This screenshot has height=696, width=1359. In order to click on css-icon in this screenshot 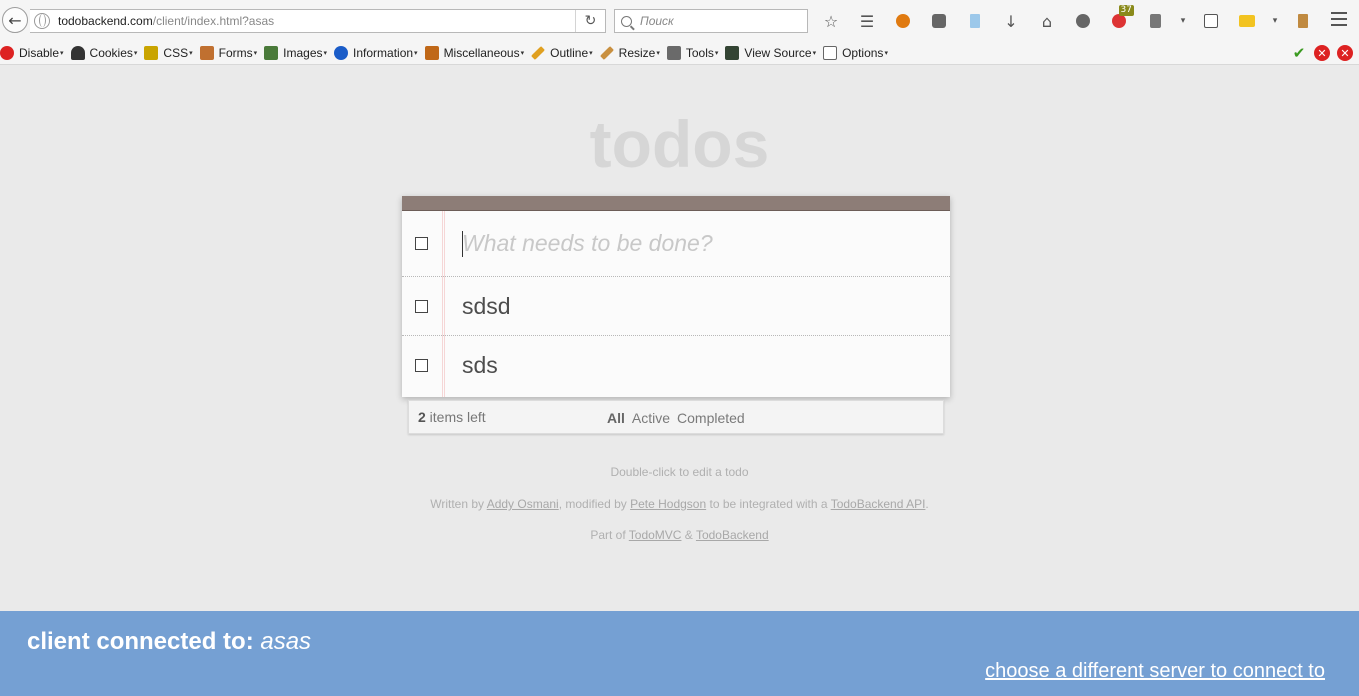, I will do `click(151, 52)`.